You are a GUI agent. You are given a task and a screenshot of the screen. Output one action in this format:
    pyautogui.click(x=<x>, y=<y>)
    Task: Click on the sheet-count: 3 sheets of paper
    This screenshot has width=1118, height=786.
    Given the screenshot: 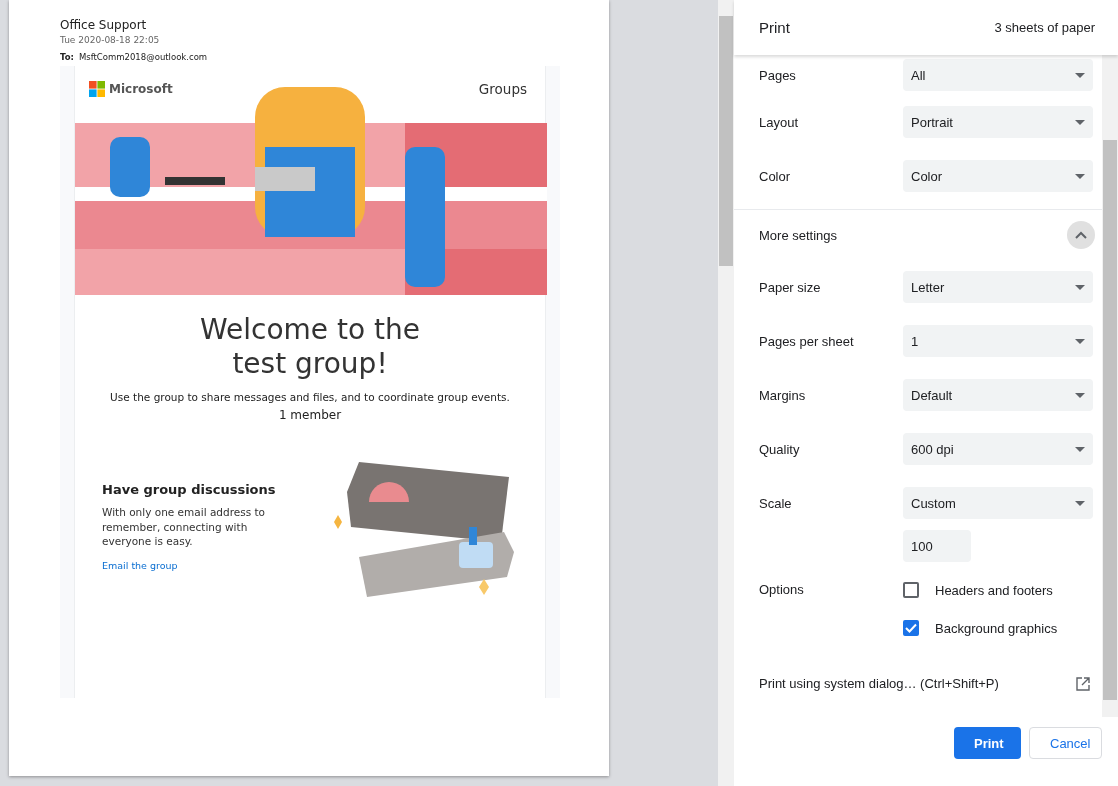 What is the action you would take?
    pyautogui.click(x=1044, y=27)
    